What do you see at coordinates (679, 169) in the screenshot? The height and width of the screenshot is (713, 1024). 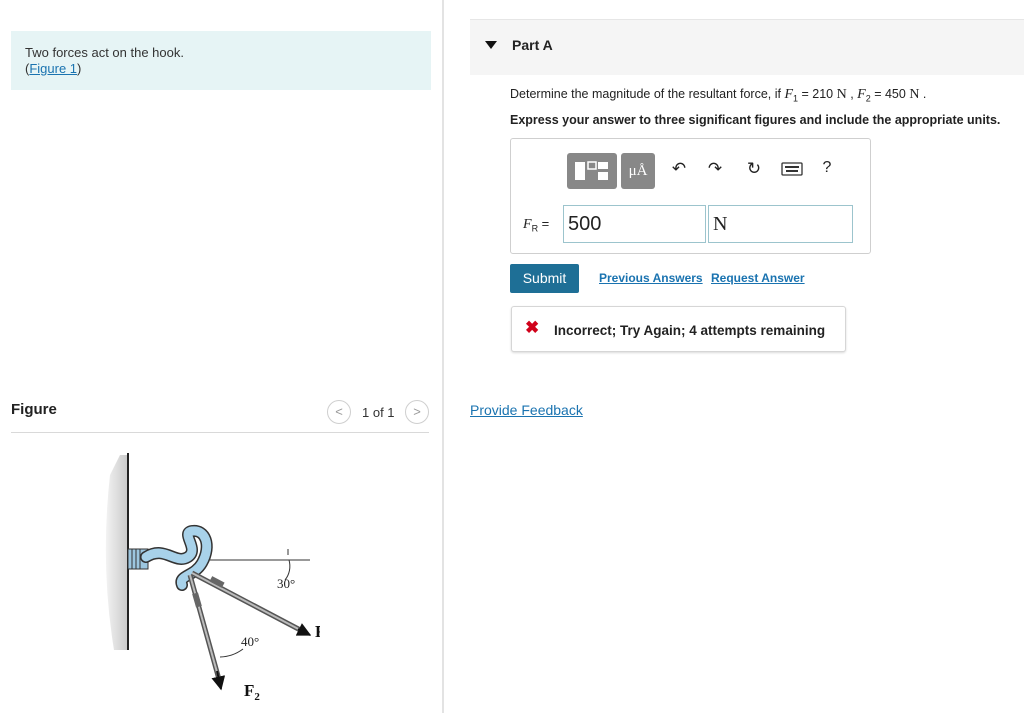 I see `undo-icon: ↶` at bounding box center [679, 169].